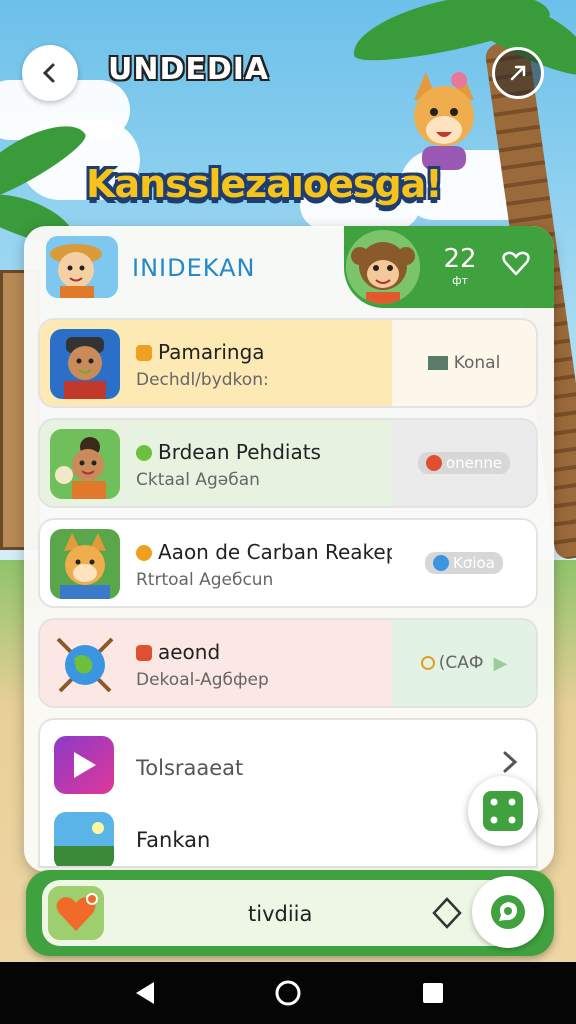 The image size is (576, 1024). Describe the element at coordinates (444, 121) in the screenshot. I see `fox-mascot-illustration` at that location.